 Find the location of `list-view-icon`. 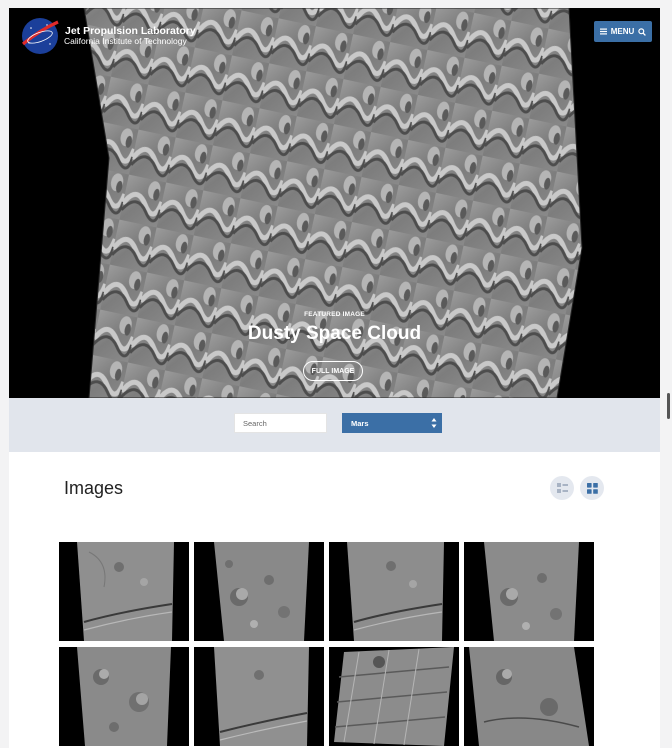

list-view-icon is located at coordinates (562, 487).